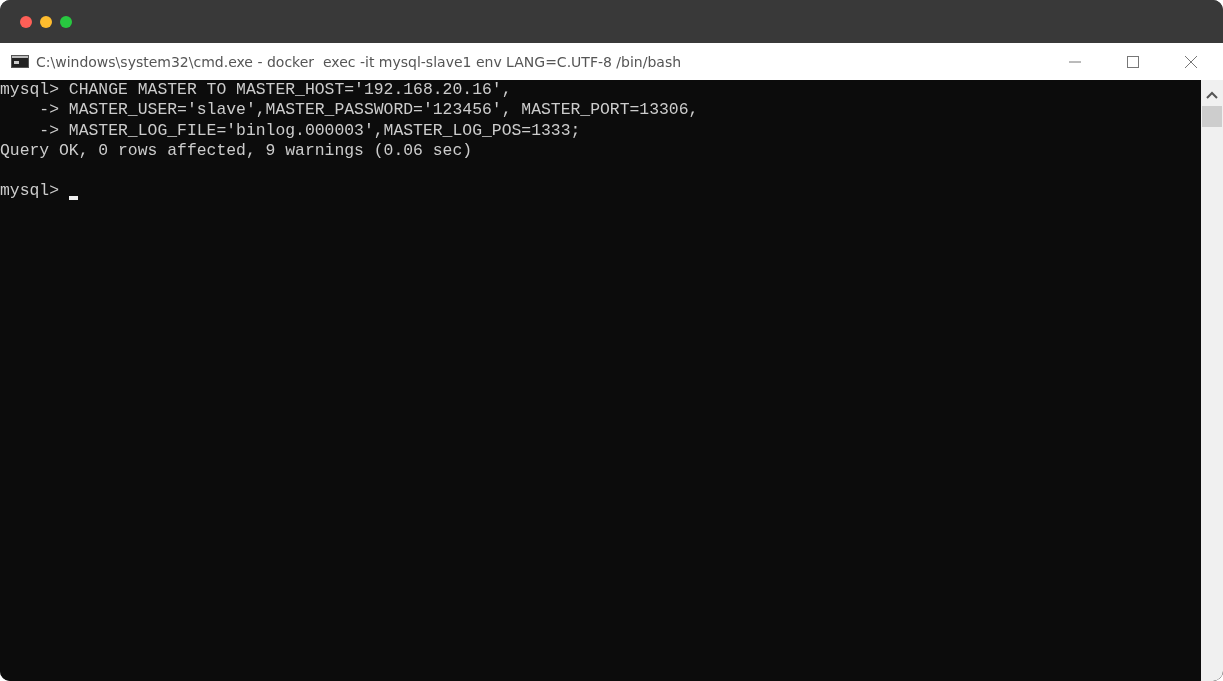 The width and height of the screenshot is (1223, 681). Describe the element at coordinates (26, 21) in the screenshot. I see `close-dot` at that location.